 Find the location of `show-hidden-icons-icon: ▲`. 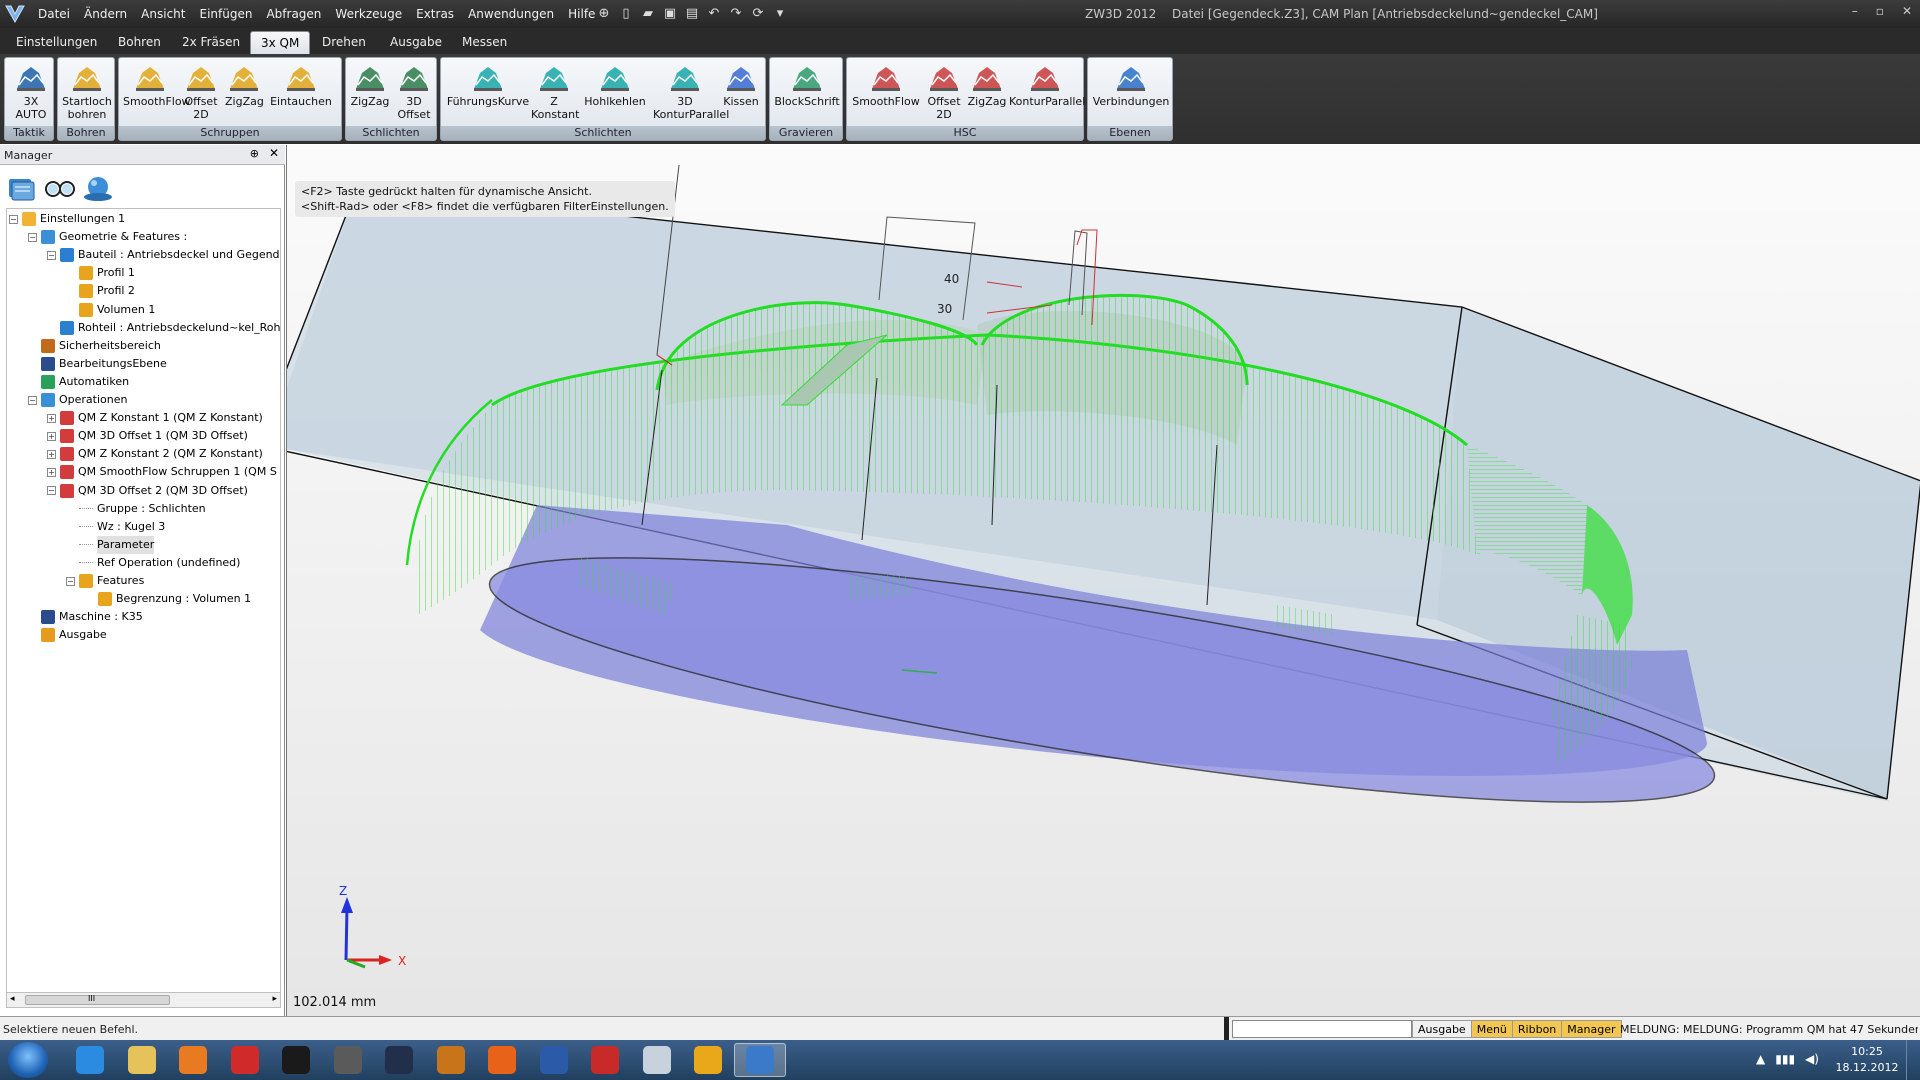

show-hidden-icons-icon: ▲ is located at coordinates (1760, 1059).